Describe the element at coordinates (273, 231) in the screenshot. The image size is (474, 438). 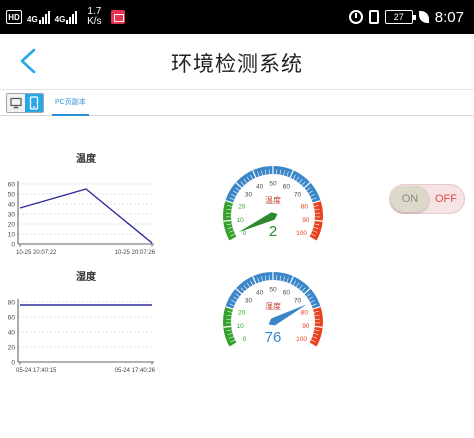
I see `temperature-gauge-value: 2` at that location.